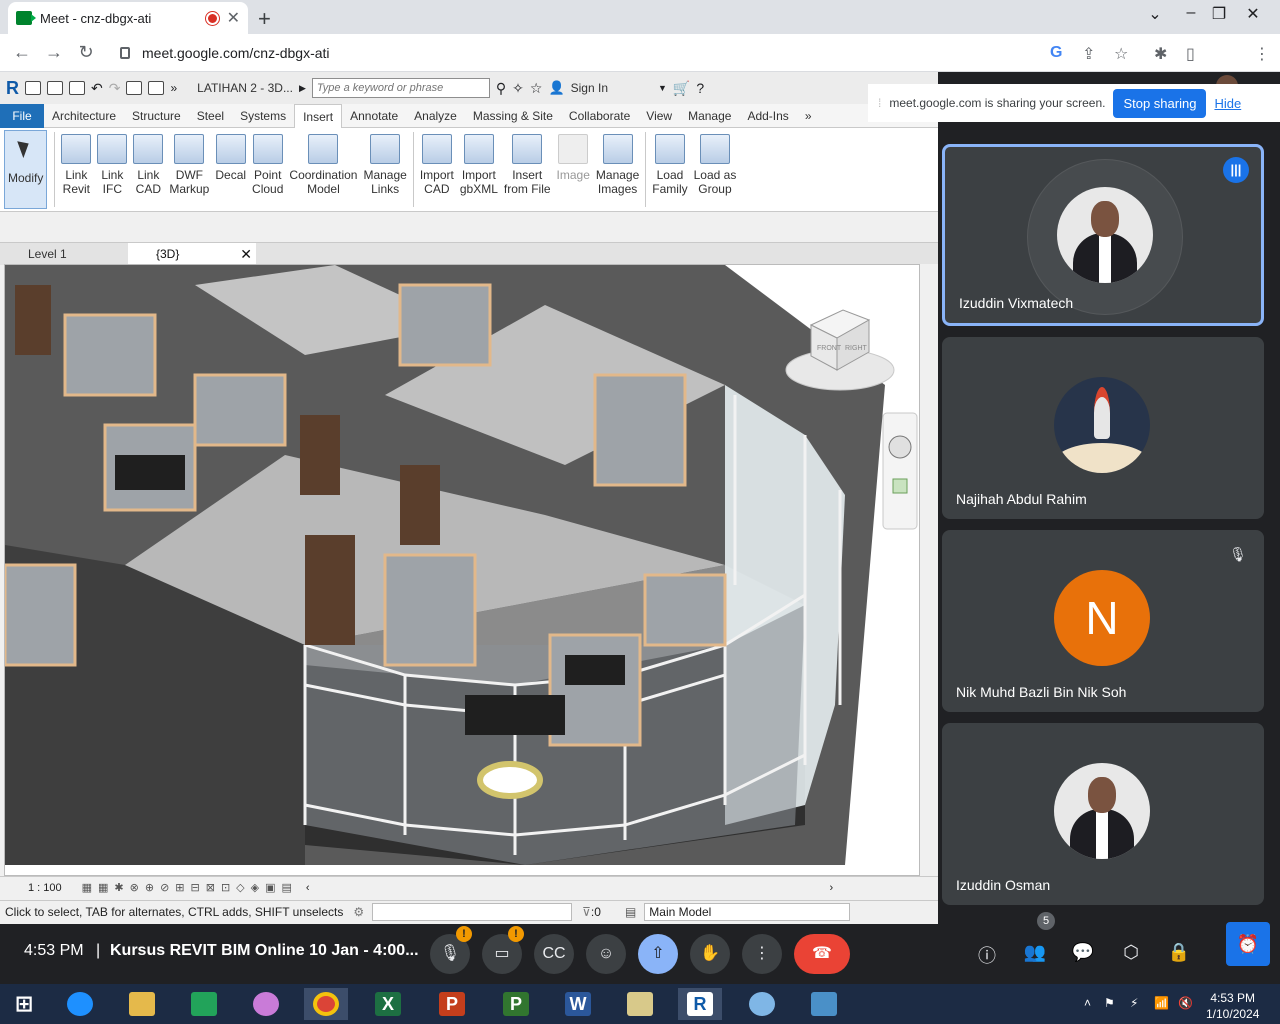 The height and width of the screenshot is (1024, 1280). Describe the element at coordinates (189, 169) in the screenshot. I see `ribbon-button-dwf-markup: DWF Markup` at that location.